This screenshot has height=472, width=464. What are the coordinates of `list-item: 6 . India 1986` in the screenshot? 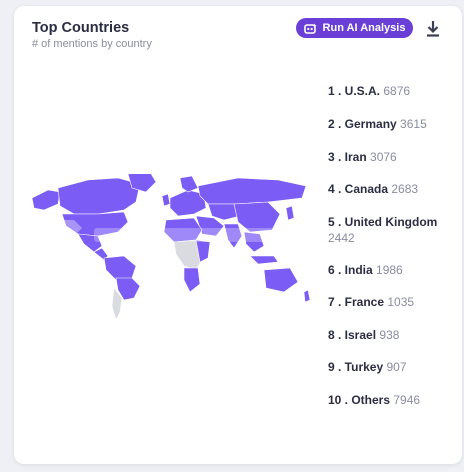 It's located at (393, 270).